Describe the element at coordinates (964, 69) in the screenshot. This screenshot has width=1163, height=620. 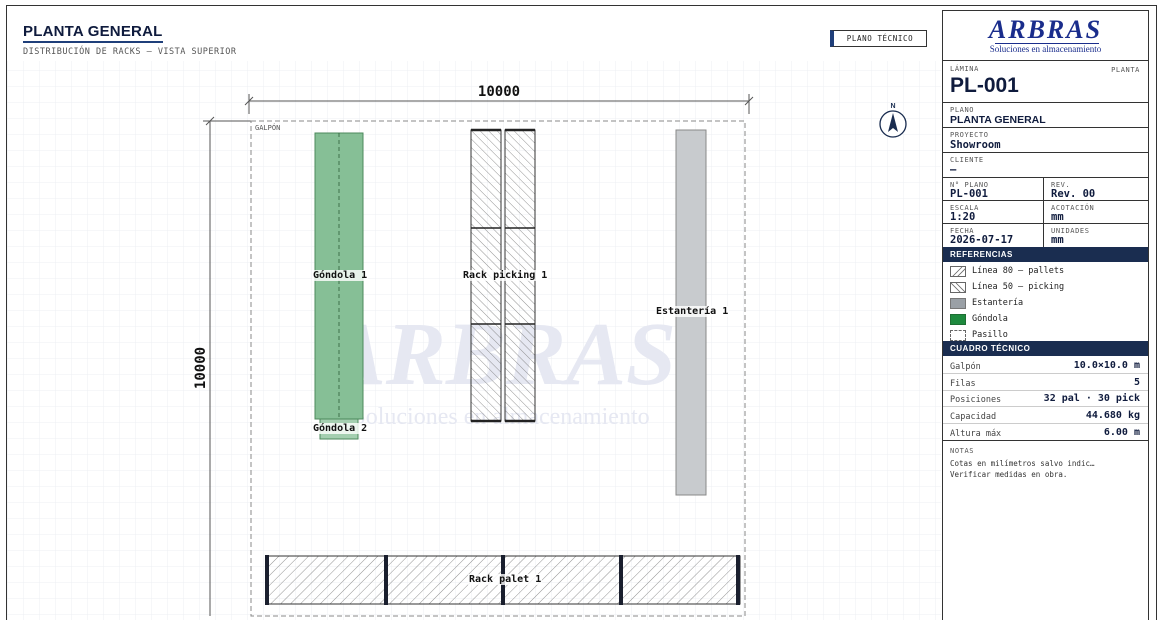
I see `lamina-label: LÁMINA` at that location.